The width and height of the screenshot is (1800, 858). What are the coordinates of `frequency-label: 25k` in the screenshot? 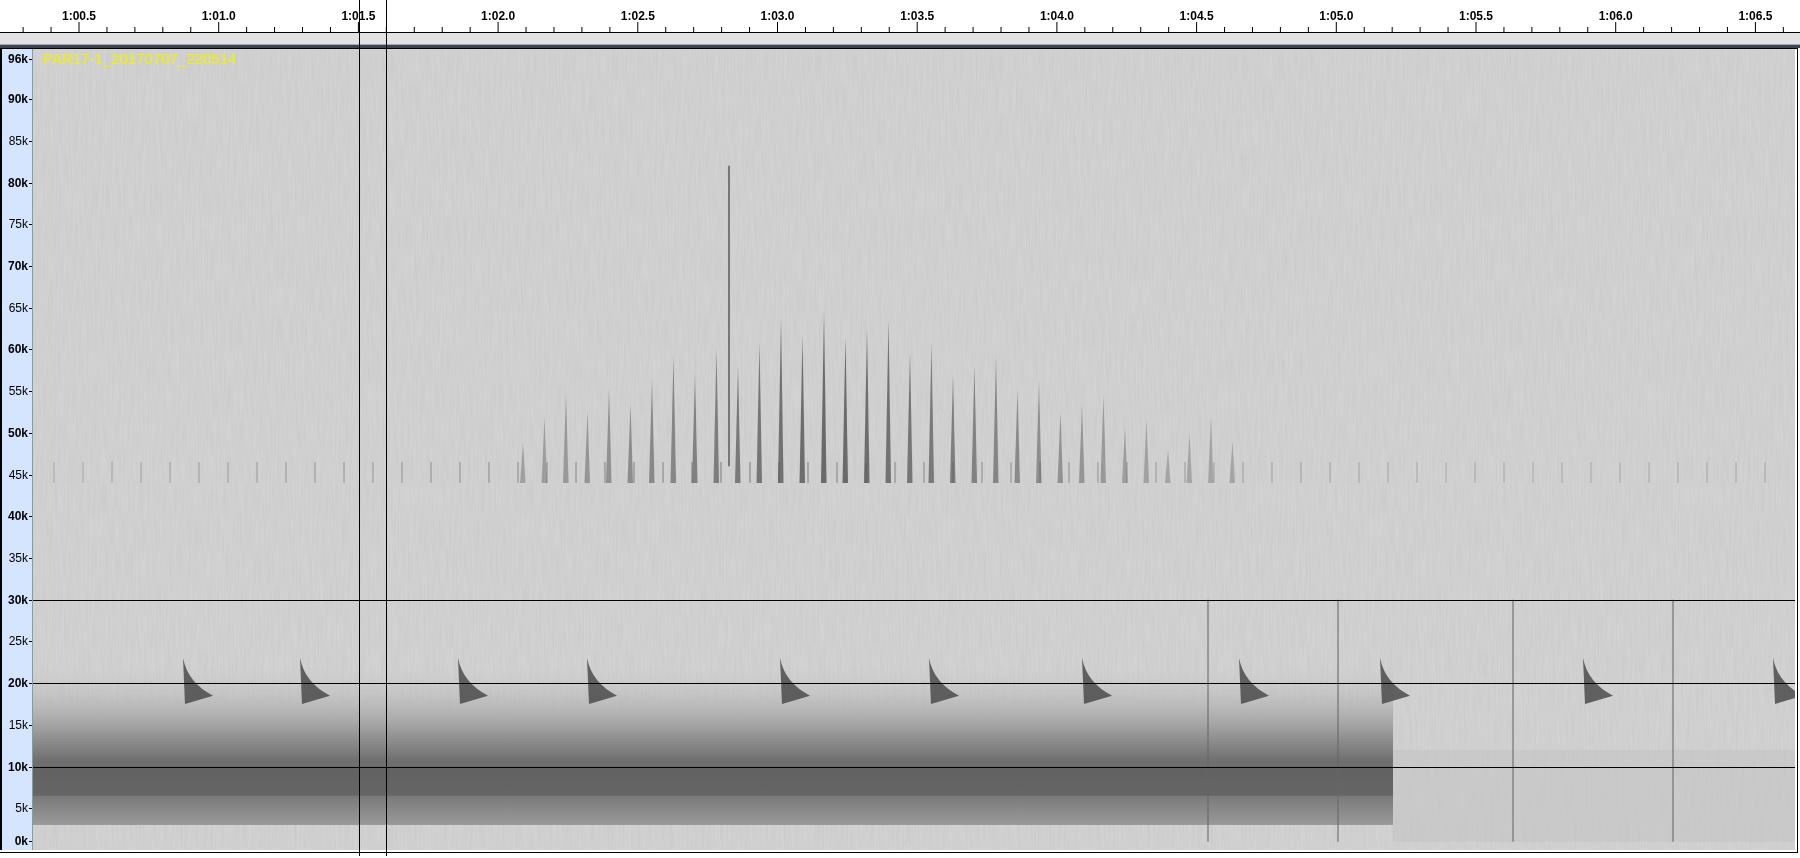 It's located at (18, 641).